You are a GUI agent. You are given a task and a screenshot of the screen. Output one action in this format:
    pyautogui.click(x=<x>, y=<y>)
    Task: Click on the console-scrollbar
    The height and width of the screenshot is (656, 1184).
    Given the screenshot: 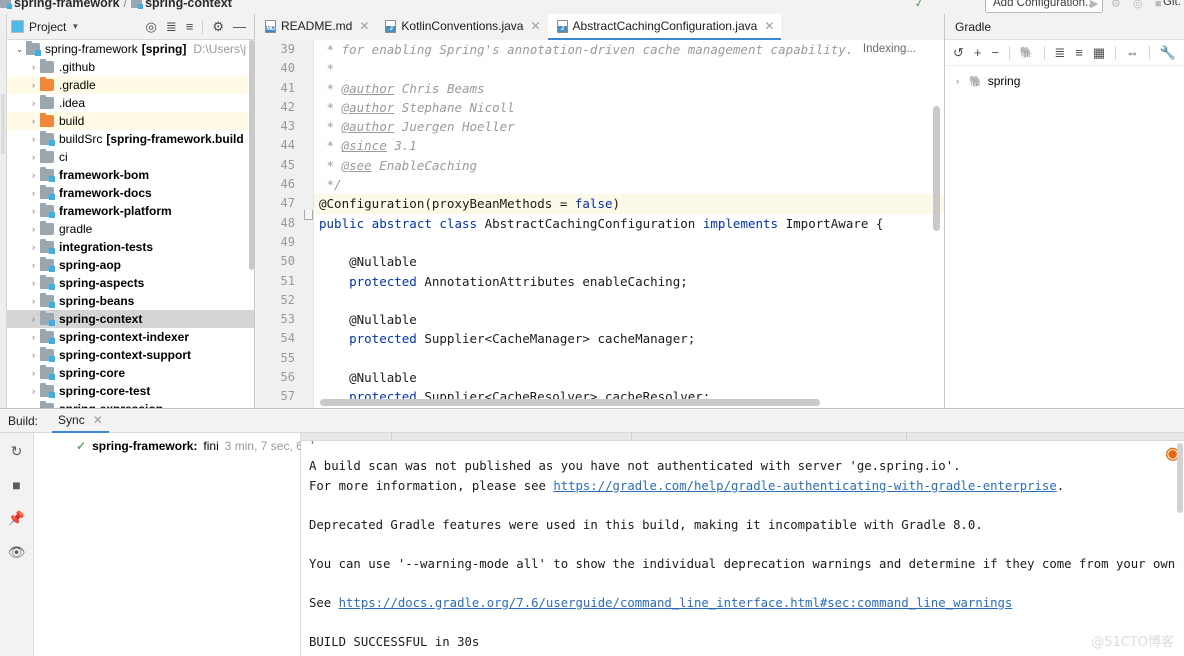 What is the action you would take?
    pyautogui.click(x=1180, y=478)
    